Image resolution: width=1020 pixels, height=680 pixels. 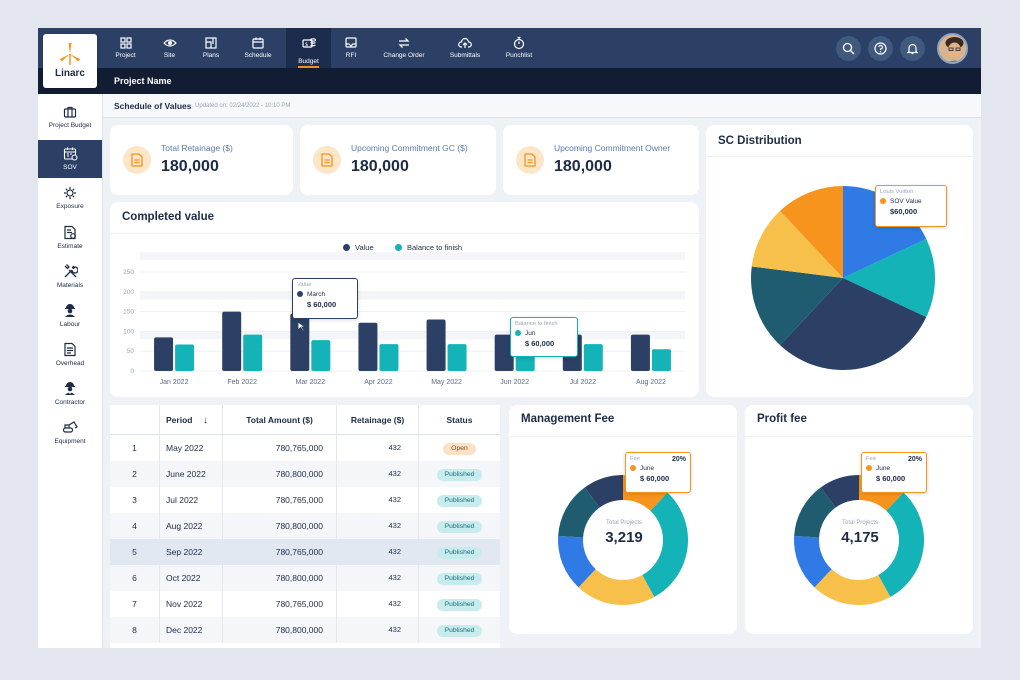 I want to click on budget-icon: $, so click(x=308, y=43).